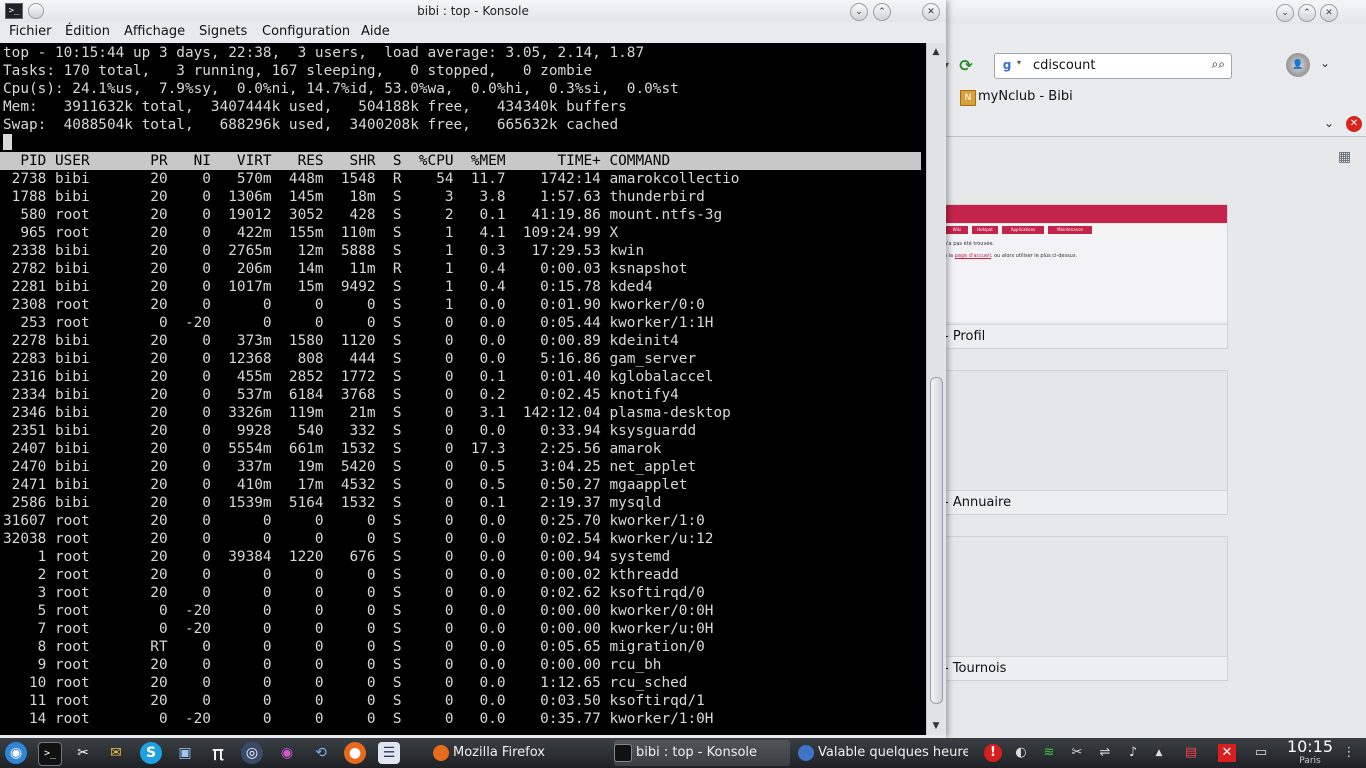 The height and width of the screenshot is (768, 1366). I want to click on thumbnail-nav-item: Applications, so click(1023, 230).